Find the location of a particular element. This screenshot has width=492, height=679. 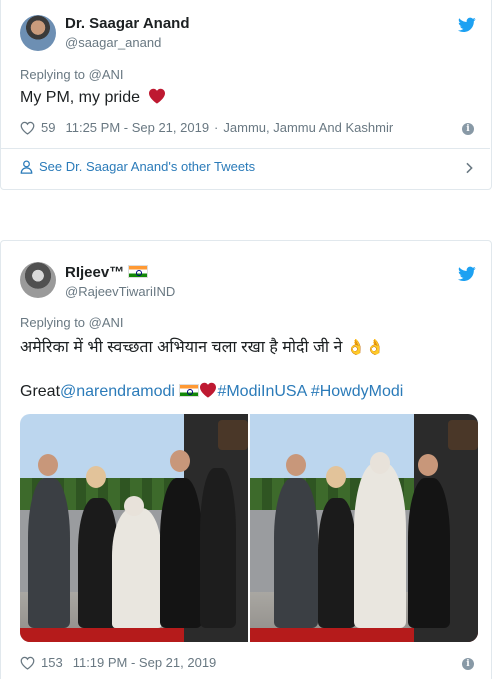

person-icon is located at coordinates (26, 167).